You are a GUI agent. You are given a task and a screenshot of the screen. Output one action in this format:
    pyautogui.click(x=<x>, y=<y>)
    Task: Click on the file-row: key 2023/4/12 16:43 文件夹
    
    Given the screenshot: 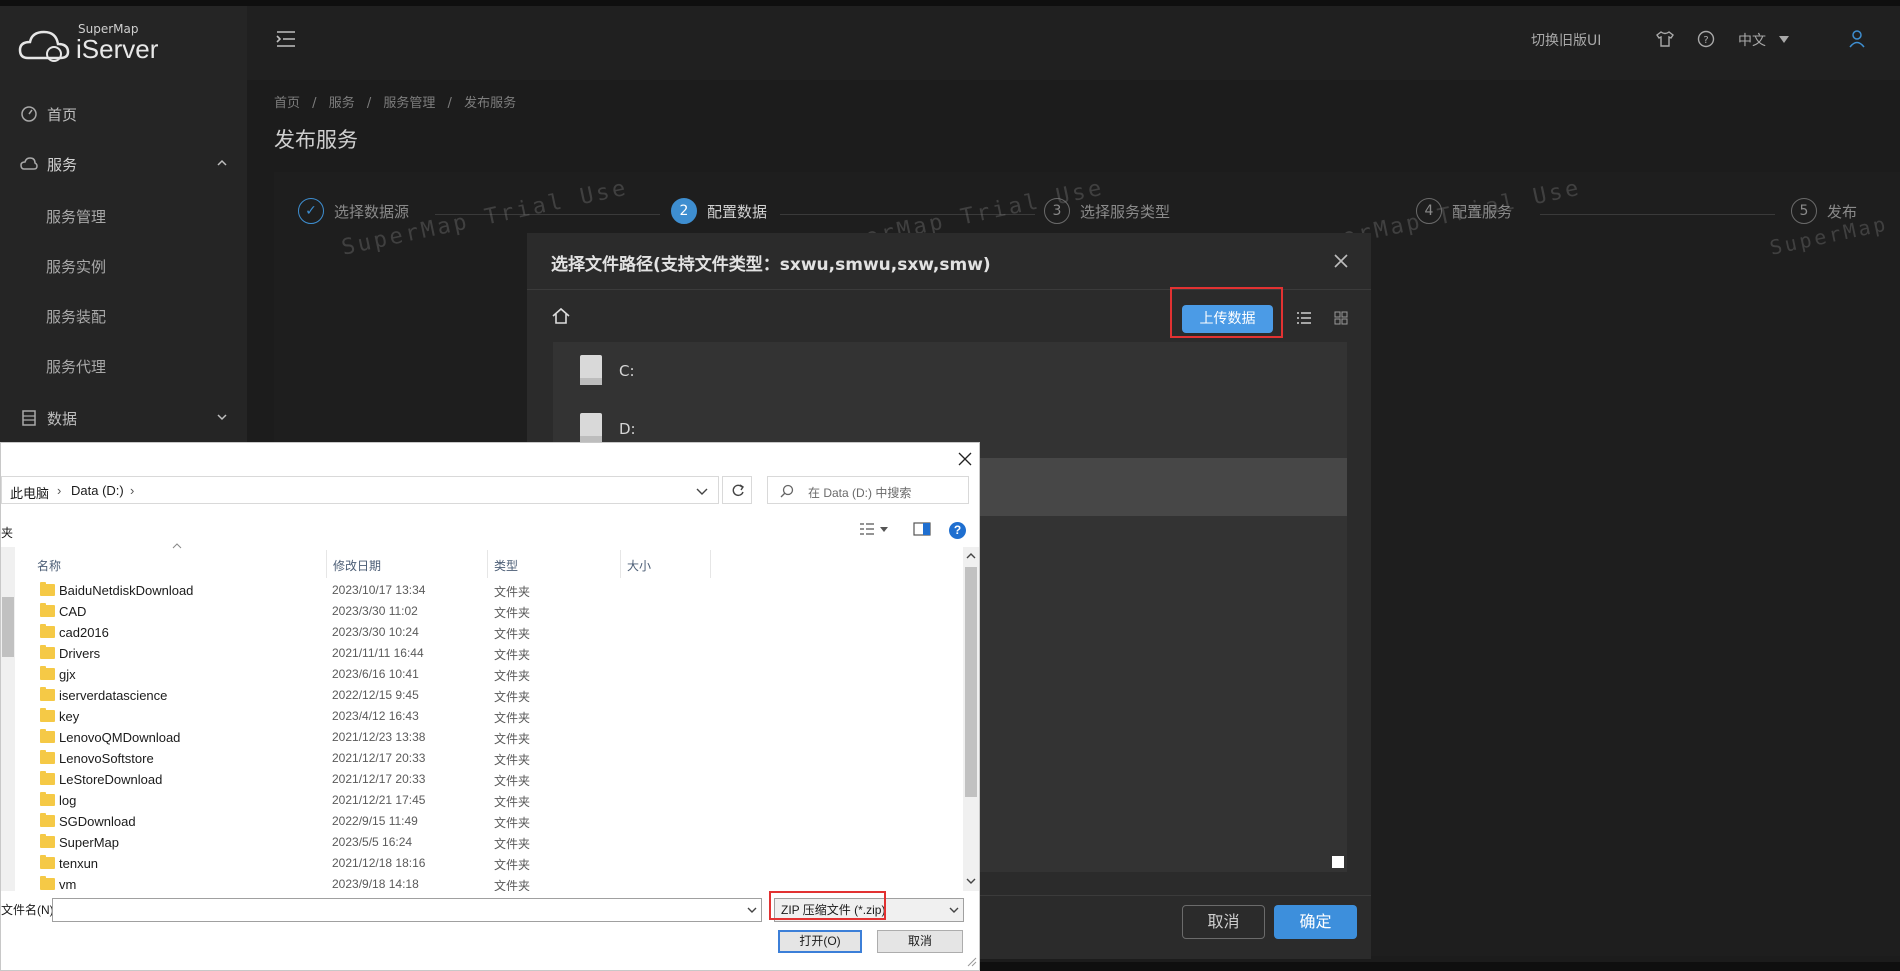 What is the action you would take?
    pyautogui.click(x=499, y=716)
    